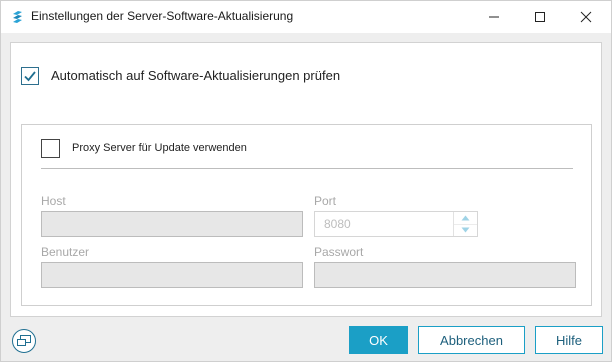 Image resolution: width=612 pixels, height=362 pixels. What do you see at coordinates (50, 148) in the screenshot?
I see `proxy-checkbox` at bounding box center [50, 148].